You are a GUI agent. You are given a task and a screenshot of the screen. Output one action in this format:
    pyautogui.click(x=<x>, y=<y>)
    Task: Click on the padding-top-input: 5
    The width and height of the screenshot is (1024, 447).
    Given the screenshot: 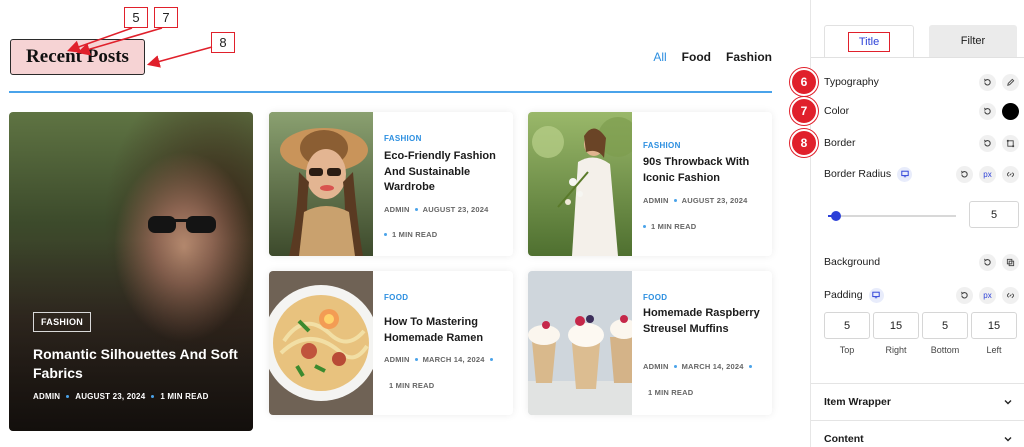 What is the action you would take?
    pyautogui.click(x=847, y=325)
    